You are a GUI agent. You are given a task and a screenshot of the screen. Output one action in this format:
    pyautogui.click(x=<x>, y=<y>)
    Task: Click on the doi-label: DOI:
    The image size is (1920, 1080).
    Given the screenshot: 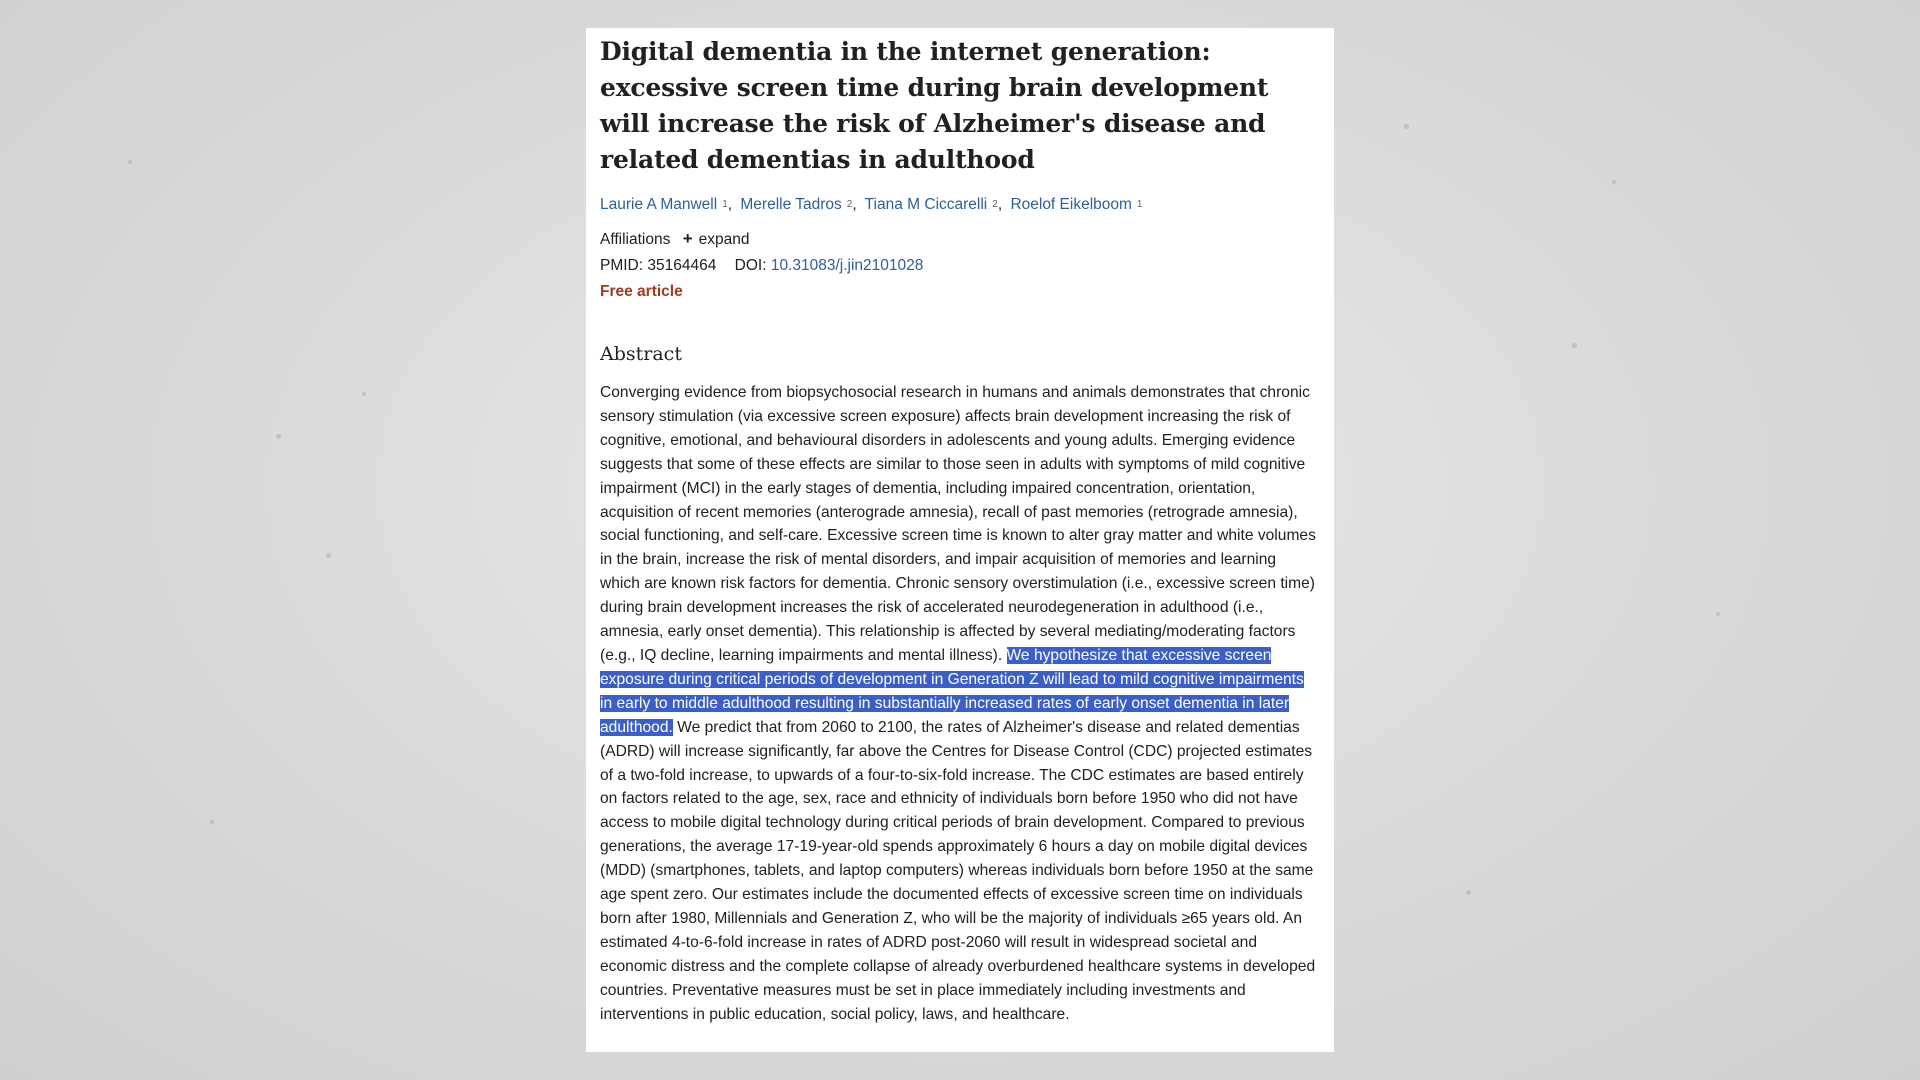 What is the action you would take?
    pyautogui.click(x=750, y=265)
    